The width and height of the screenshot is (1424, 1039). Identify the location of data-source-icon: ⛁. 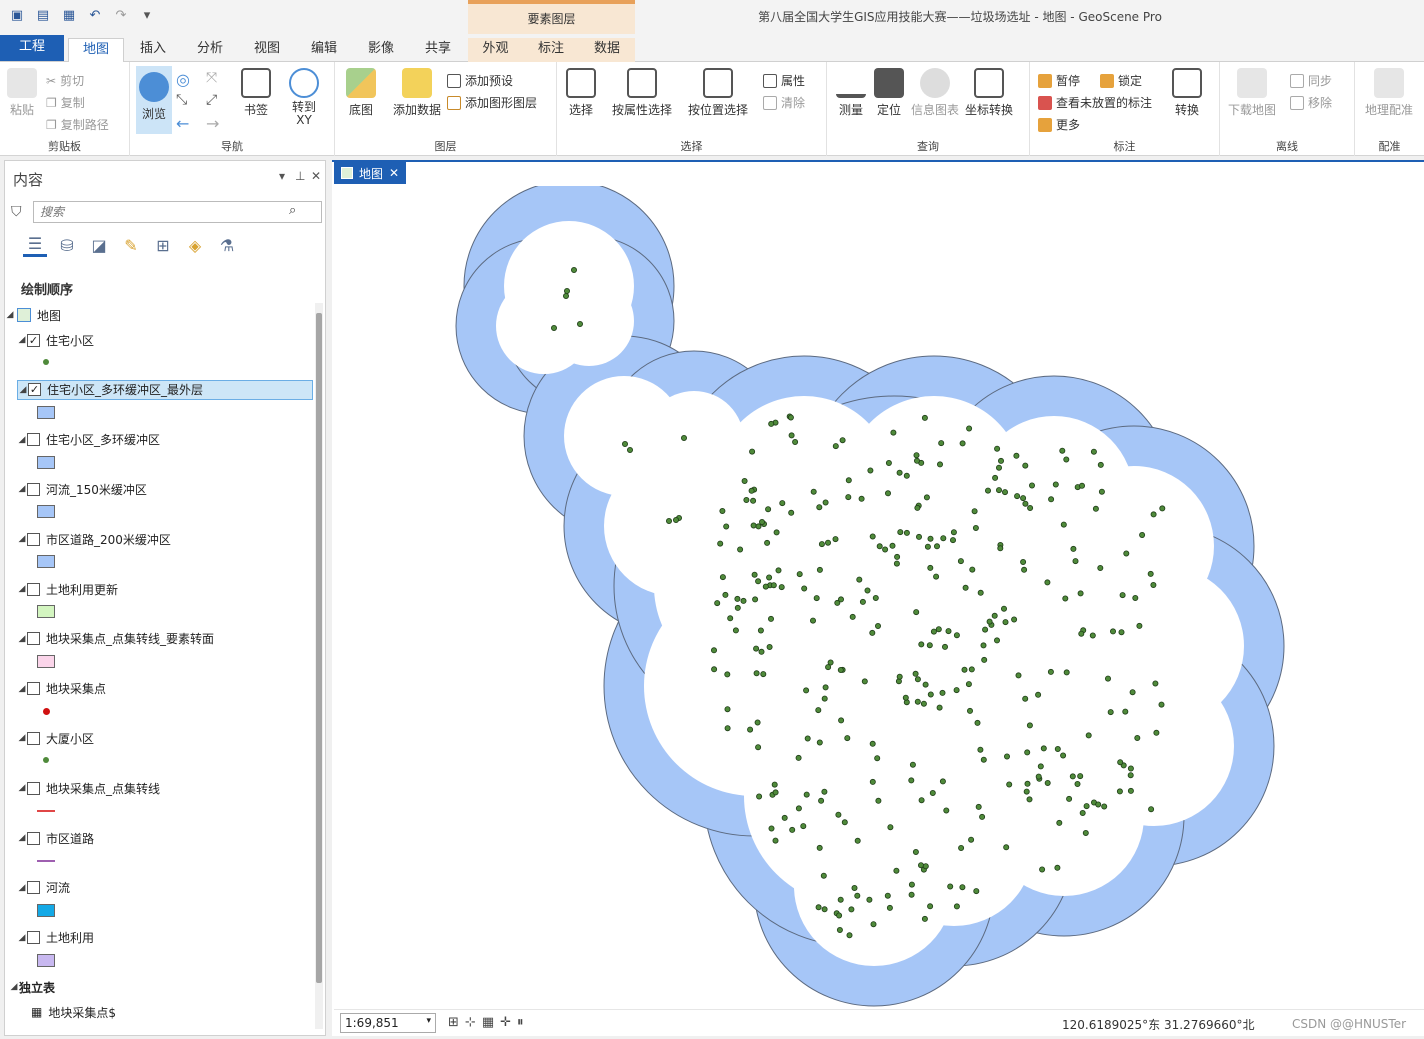
(67, 245).